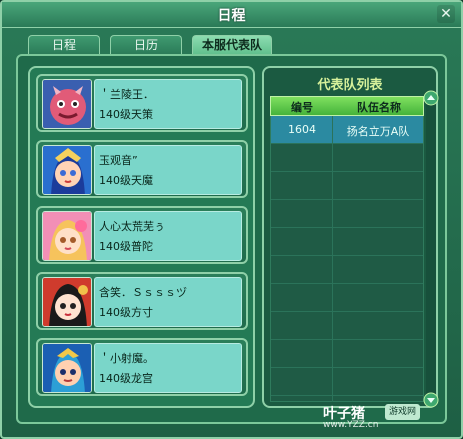 This screenshot has width=463, height=439. I want to click on scrollbar, so click(431, 249).